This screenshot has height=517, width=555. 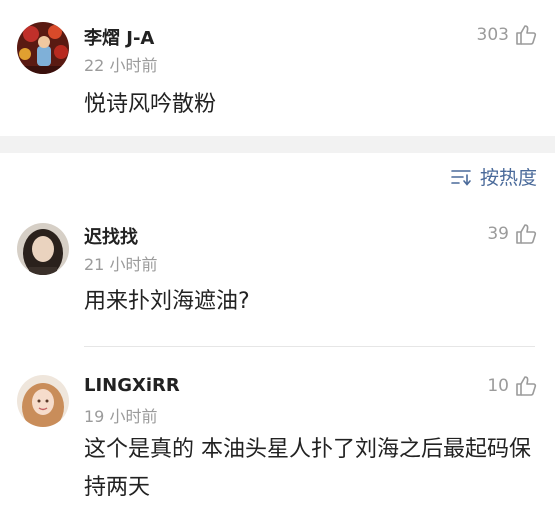 I want to click on sort-label: 按热度, so click(x=508, y=178).